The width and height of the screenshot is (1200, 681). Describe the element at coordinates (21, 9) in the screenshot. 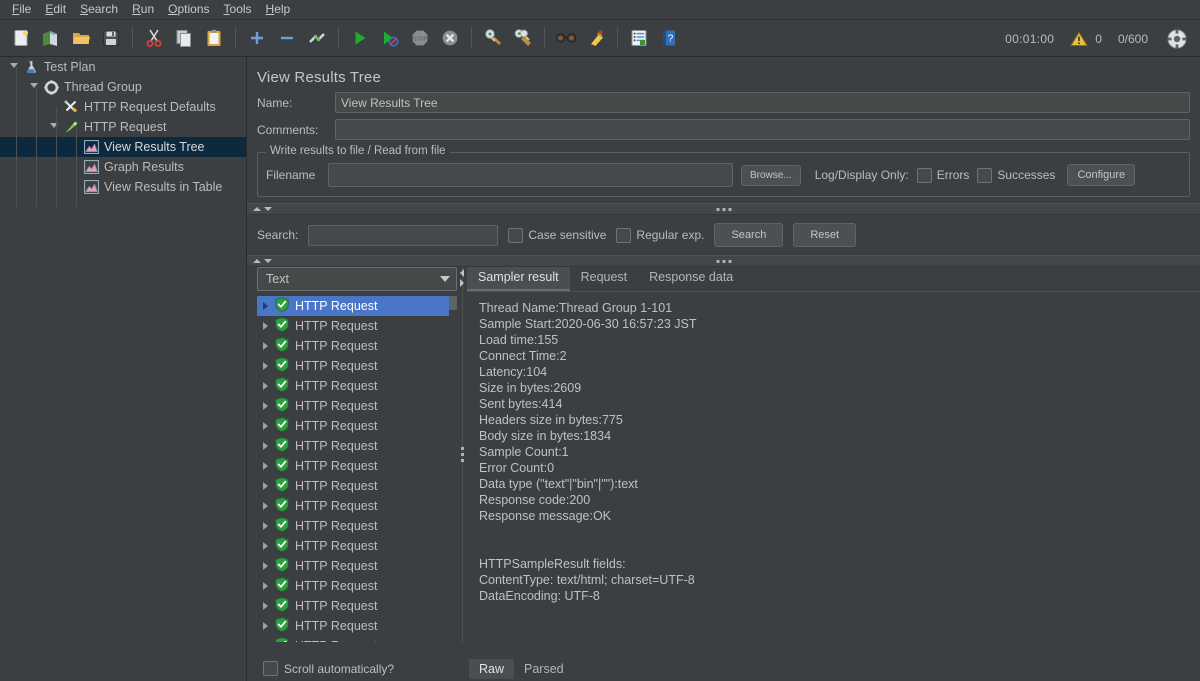

I see `menu-file: File` at that location.